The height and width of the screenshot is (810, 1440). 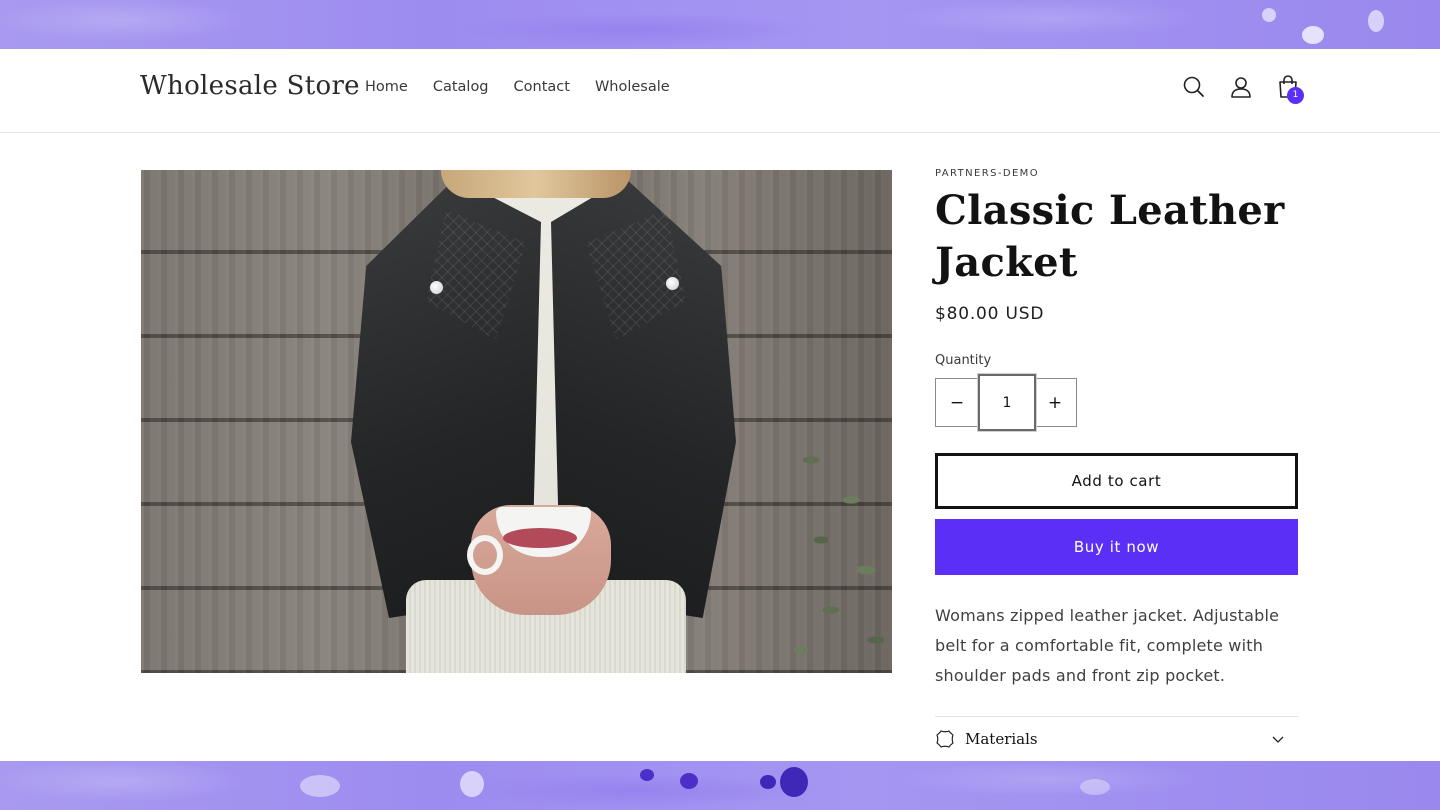 What do you see at coordinates (1194, 87) in the screenshot?
I see `search-icon` at bounding box center [1194, 87].